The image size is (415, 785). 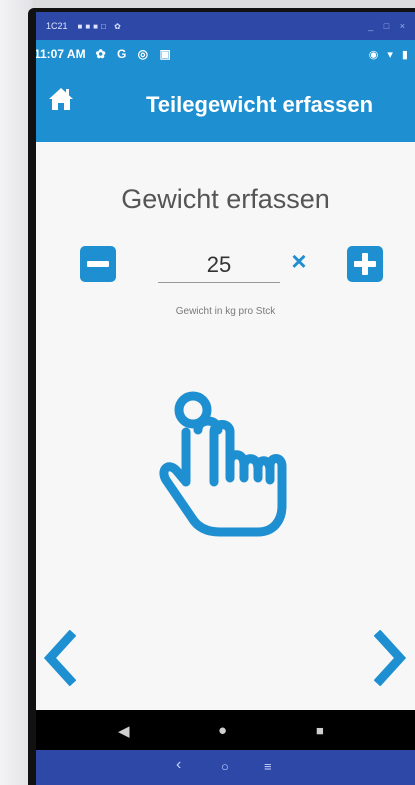 I want to click on increase-weight-button, so click(x=365, y=264).